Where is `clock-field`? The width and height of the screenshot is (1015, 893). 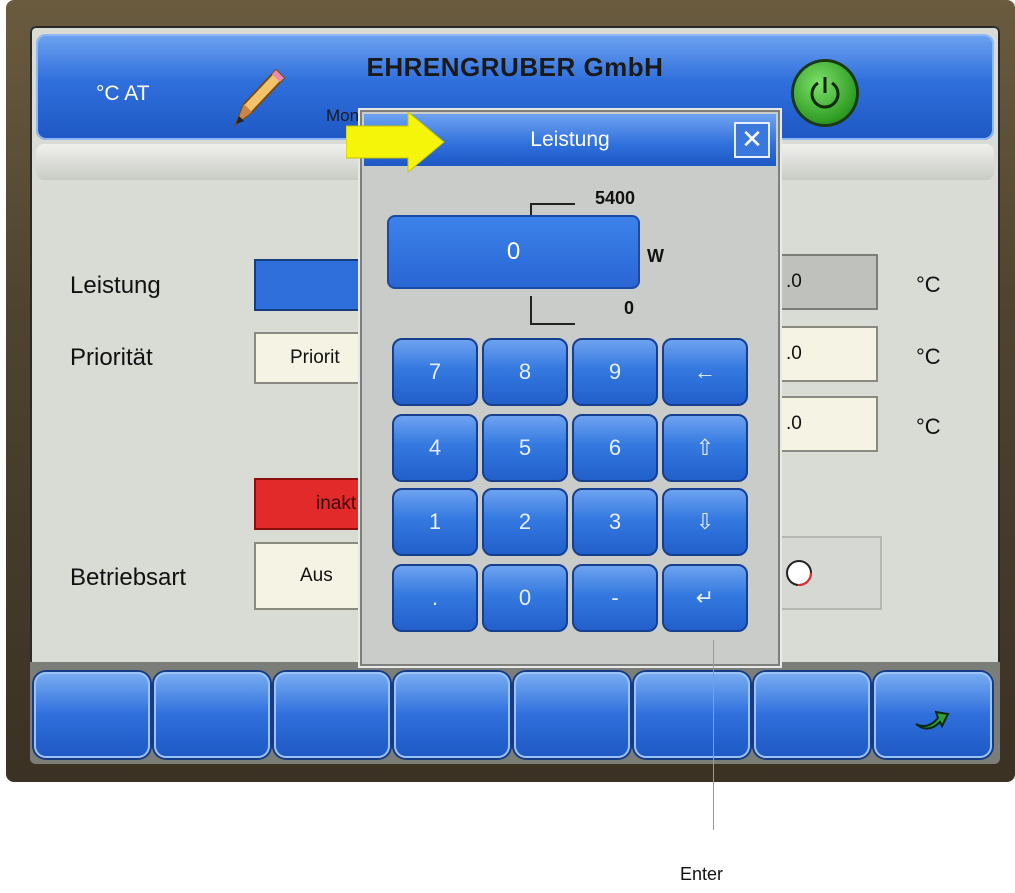 clock-field is located at coordinates (830, 573).